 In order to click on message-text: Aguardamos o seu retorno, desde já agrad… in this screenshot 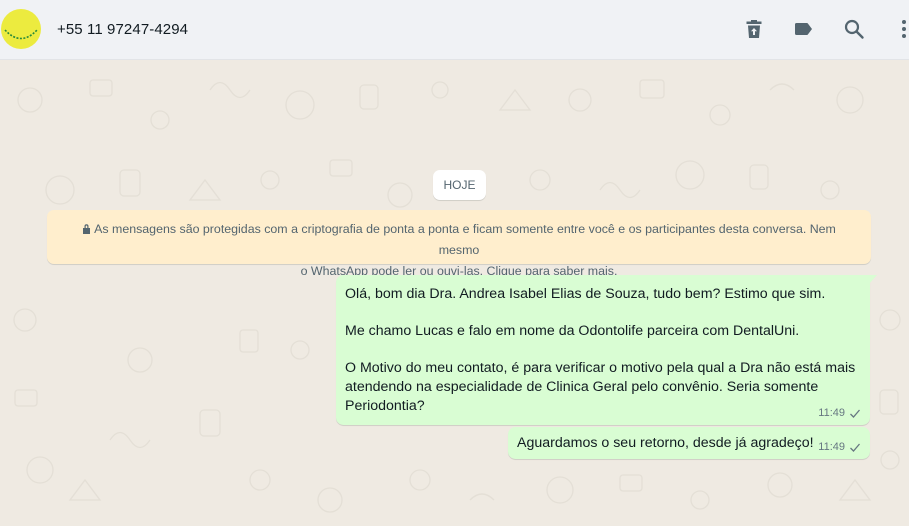, I will do `click(665, 443)`.